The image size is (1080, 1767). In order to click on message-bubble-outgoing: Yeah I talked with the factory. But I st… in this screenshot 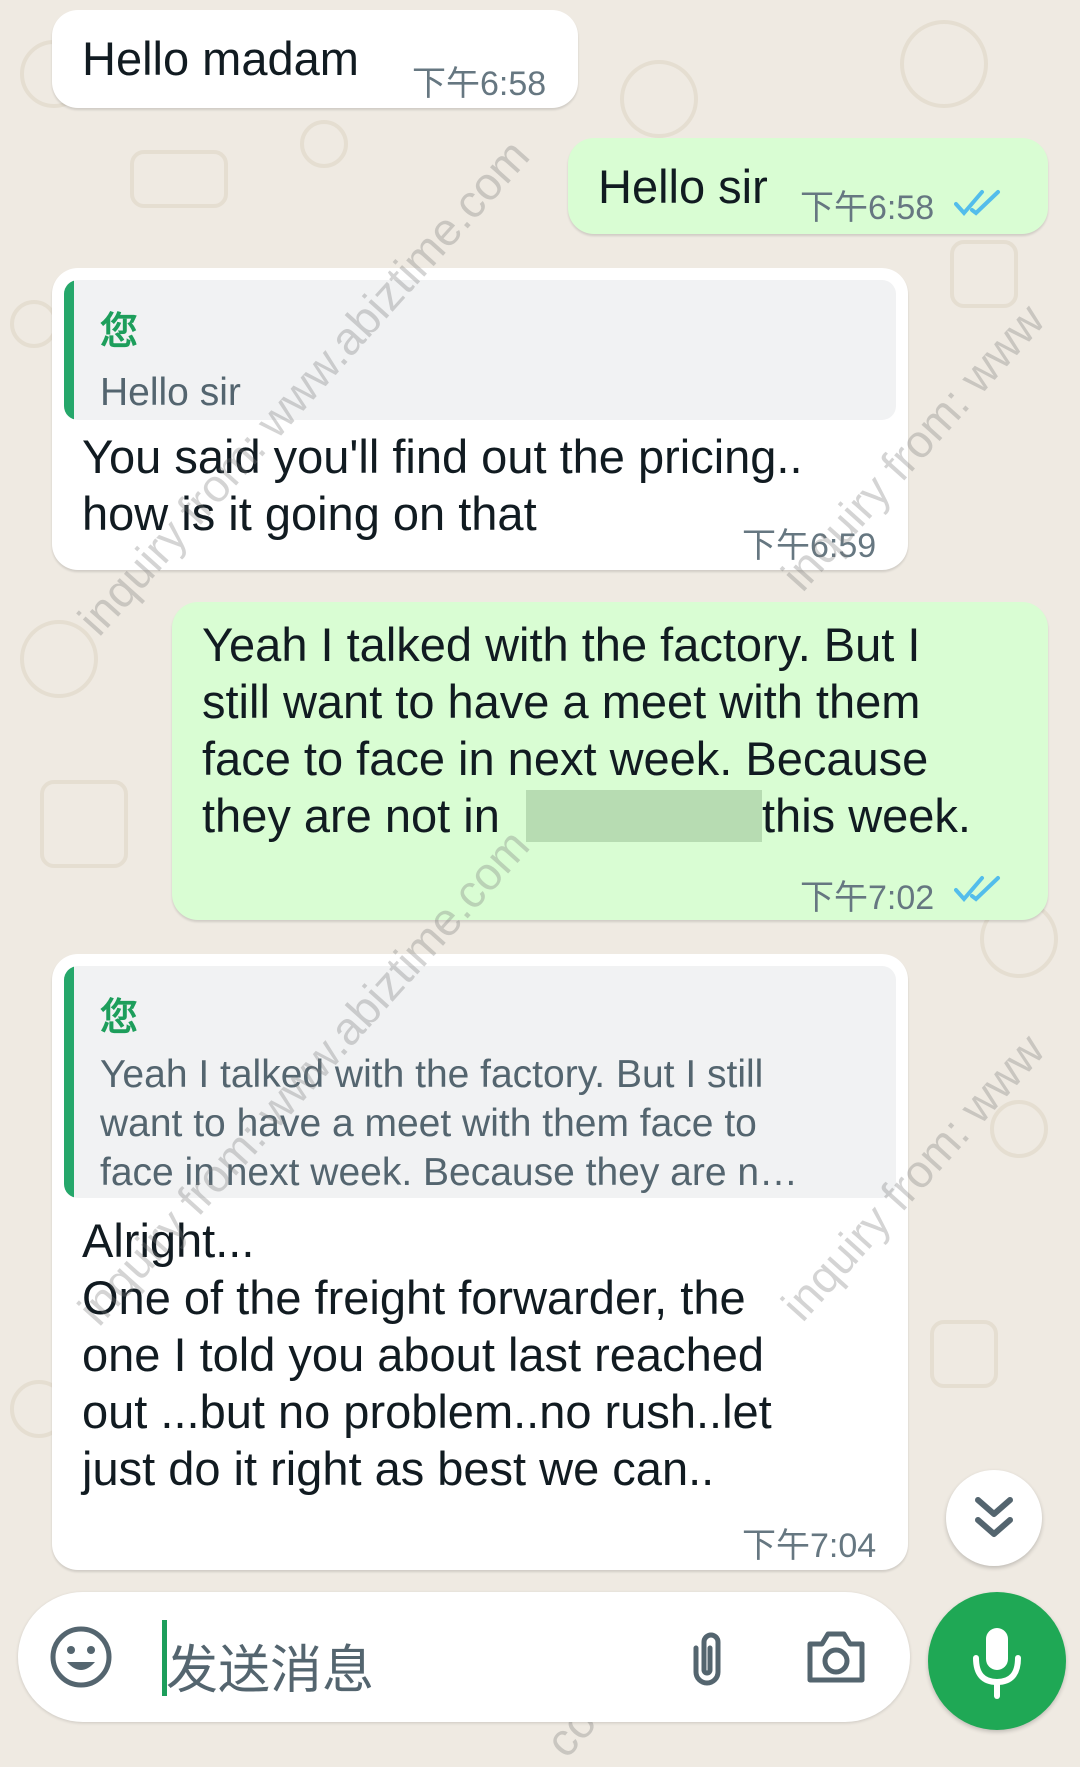, I will do `click(610, 761)`.